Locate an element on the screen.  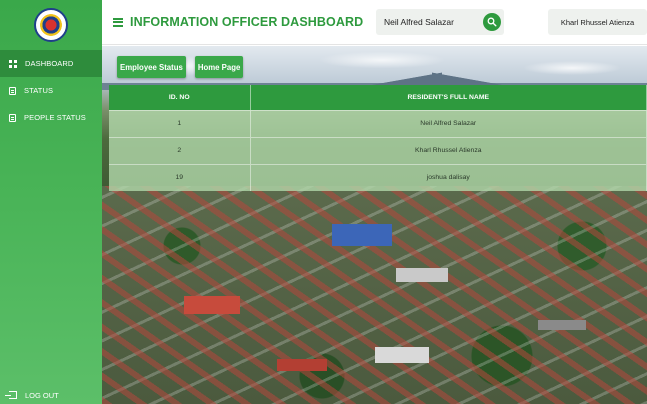
table-row: 1 Neil Alfred Salazar is located at coordinates (378, 123).